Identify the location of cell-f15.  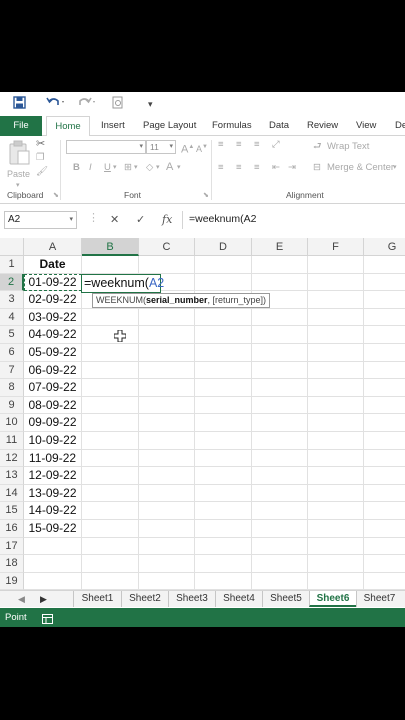
(336, 511).